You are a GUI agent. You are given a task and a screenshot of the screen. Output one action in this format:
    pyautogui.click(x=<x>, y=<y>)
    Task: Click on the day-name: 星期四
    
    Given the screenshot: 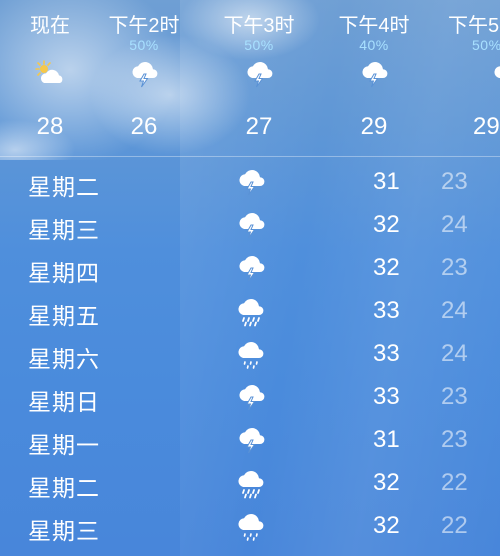 What is the action you would take?
    pyautogui.click(x=64, y=273)
    